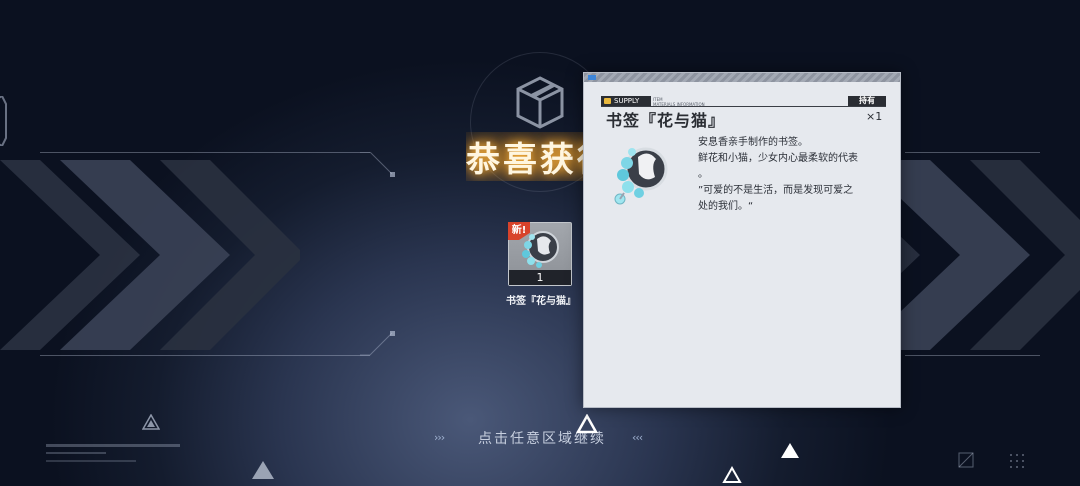  I want to click on description-line: 安息香亲手制作的书签。, so click(753, 142).